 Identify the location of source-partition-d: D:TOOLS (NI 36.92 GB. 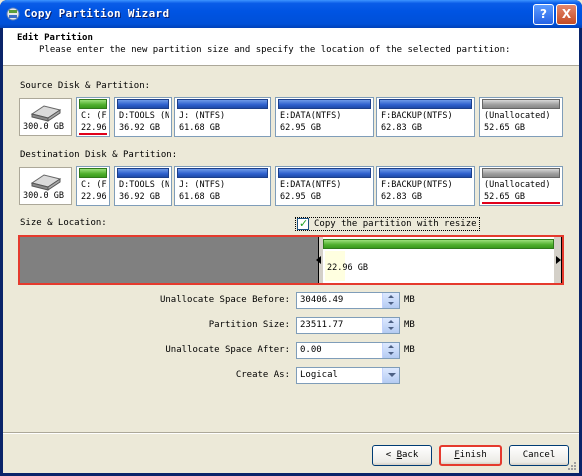
(143, 117).